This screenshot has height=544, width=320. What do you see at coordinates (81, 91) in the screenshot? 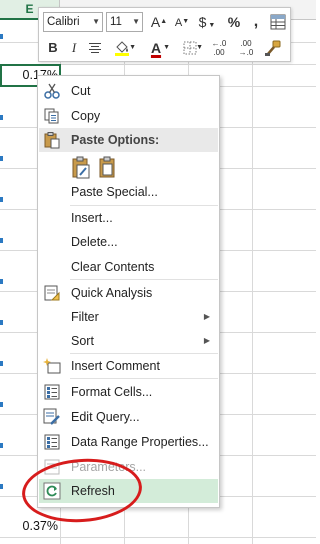
I see `menu-item-label: Cut` at bounding box center [81, 91].